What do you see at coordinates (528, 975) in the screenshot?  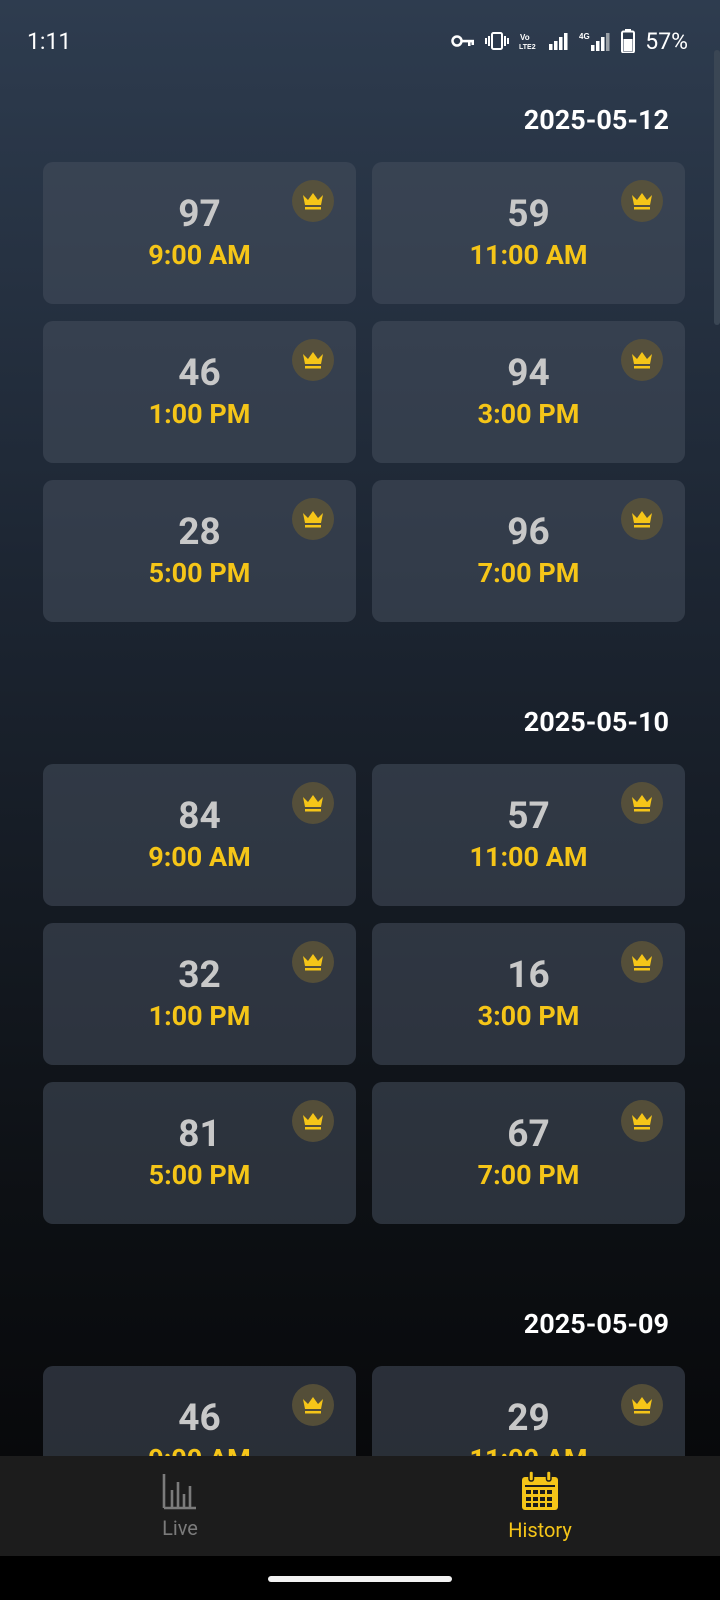 I see `result-number: 16` at bounding box center [528, 975].